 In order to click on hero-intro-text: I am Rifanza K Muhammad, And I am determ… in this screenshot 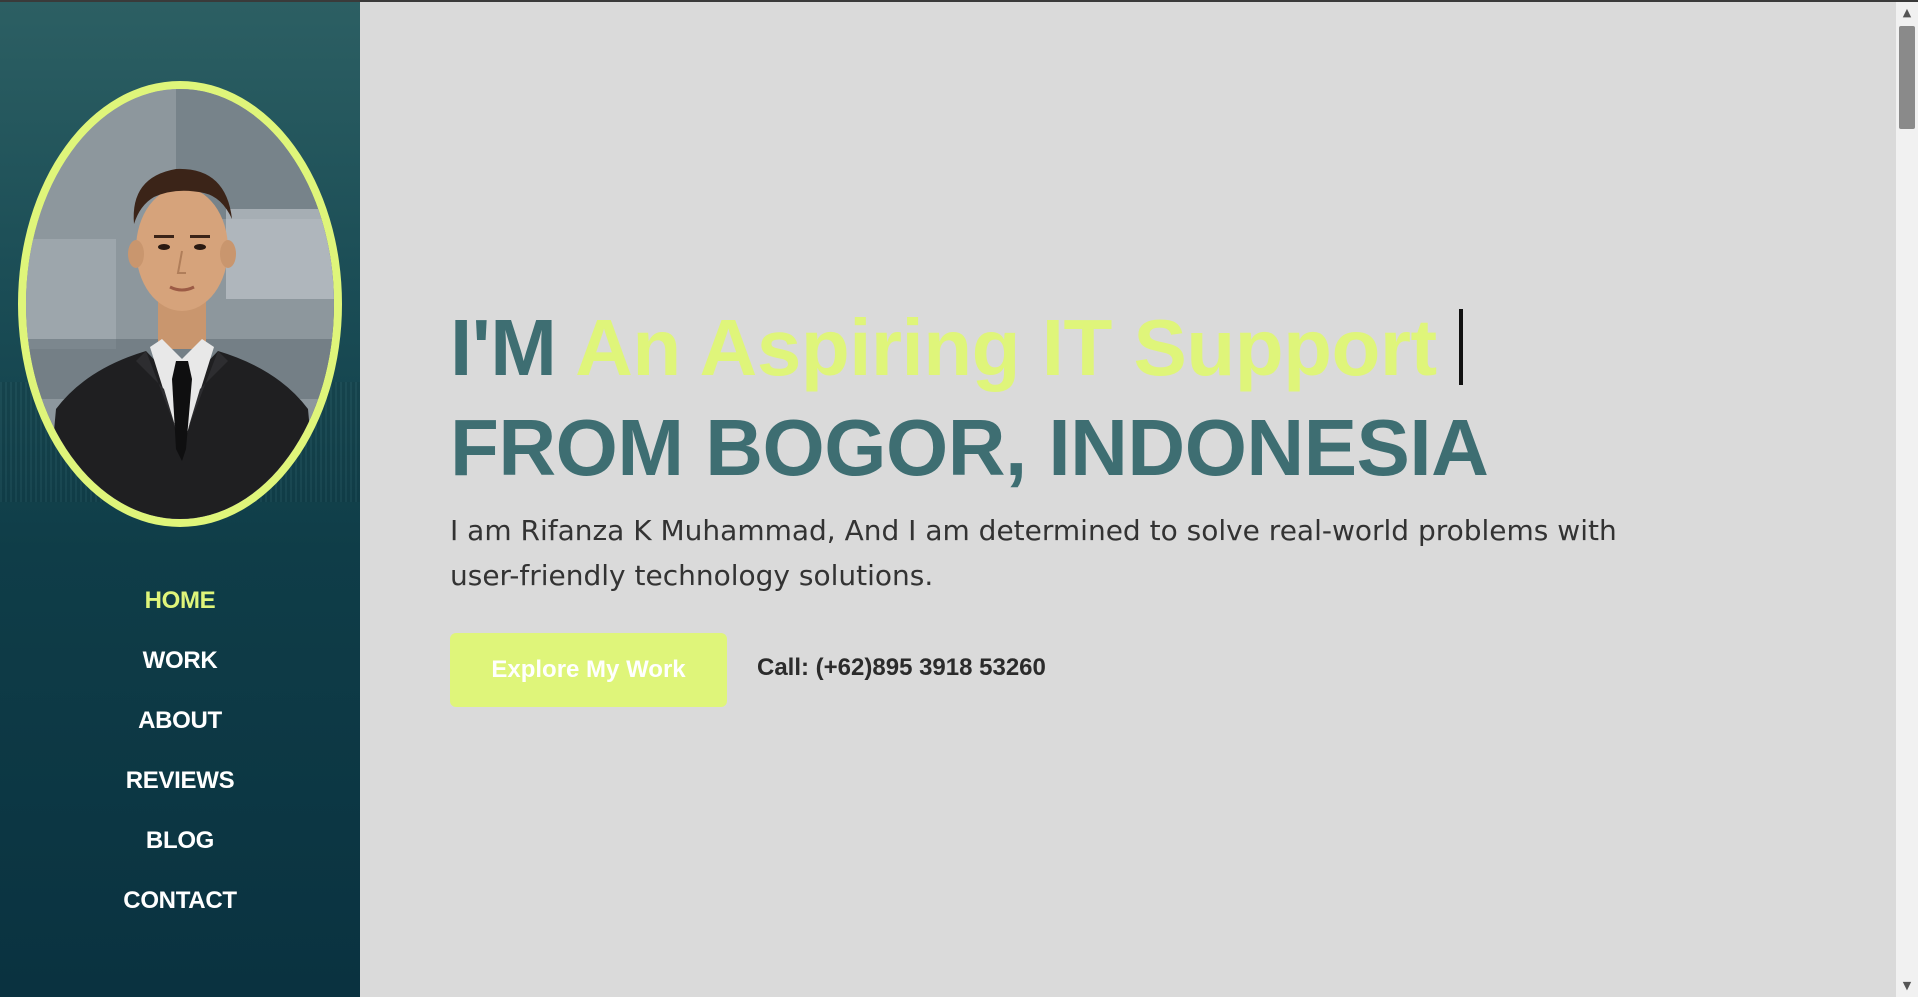, I will do `click(1033, 553)`.